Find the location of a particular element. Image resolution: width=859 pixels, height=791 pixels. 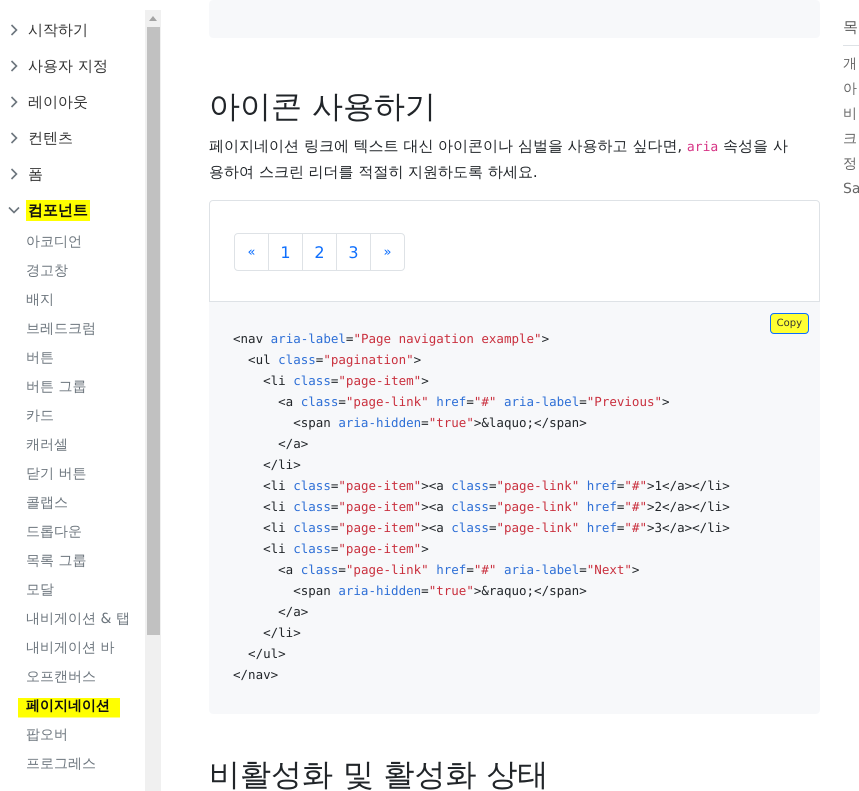

code-line: <a class="page-link" href="#" aria-label="Next"> is located at coordinates (458, 570).